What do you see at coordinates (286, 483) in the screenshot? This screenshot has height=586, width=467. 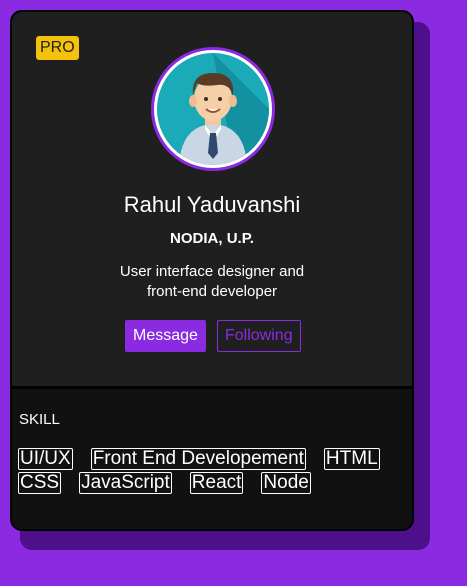 I see `skill-tag-node: Node` at bounding box center [286, 483].